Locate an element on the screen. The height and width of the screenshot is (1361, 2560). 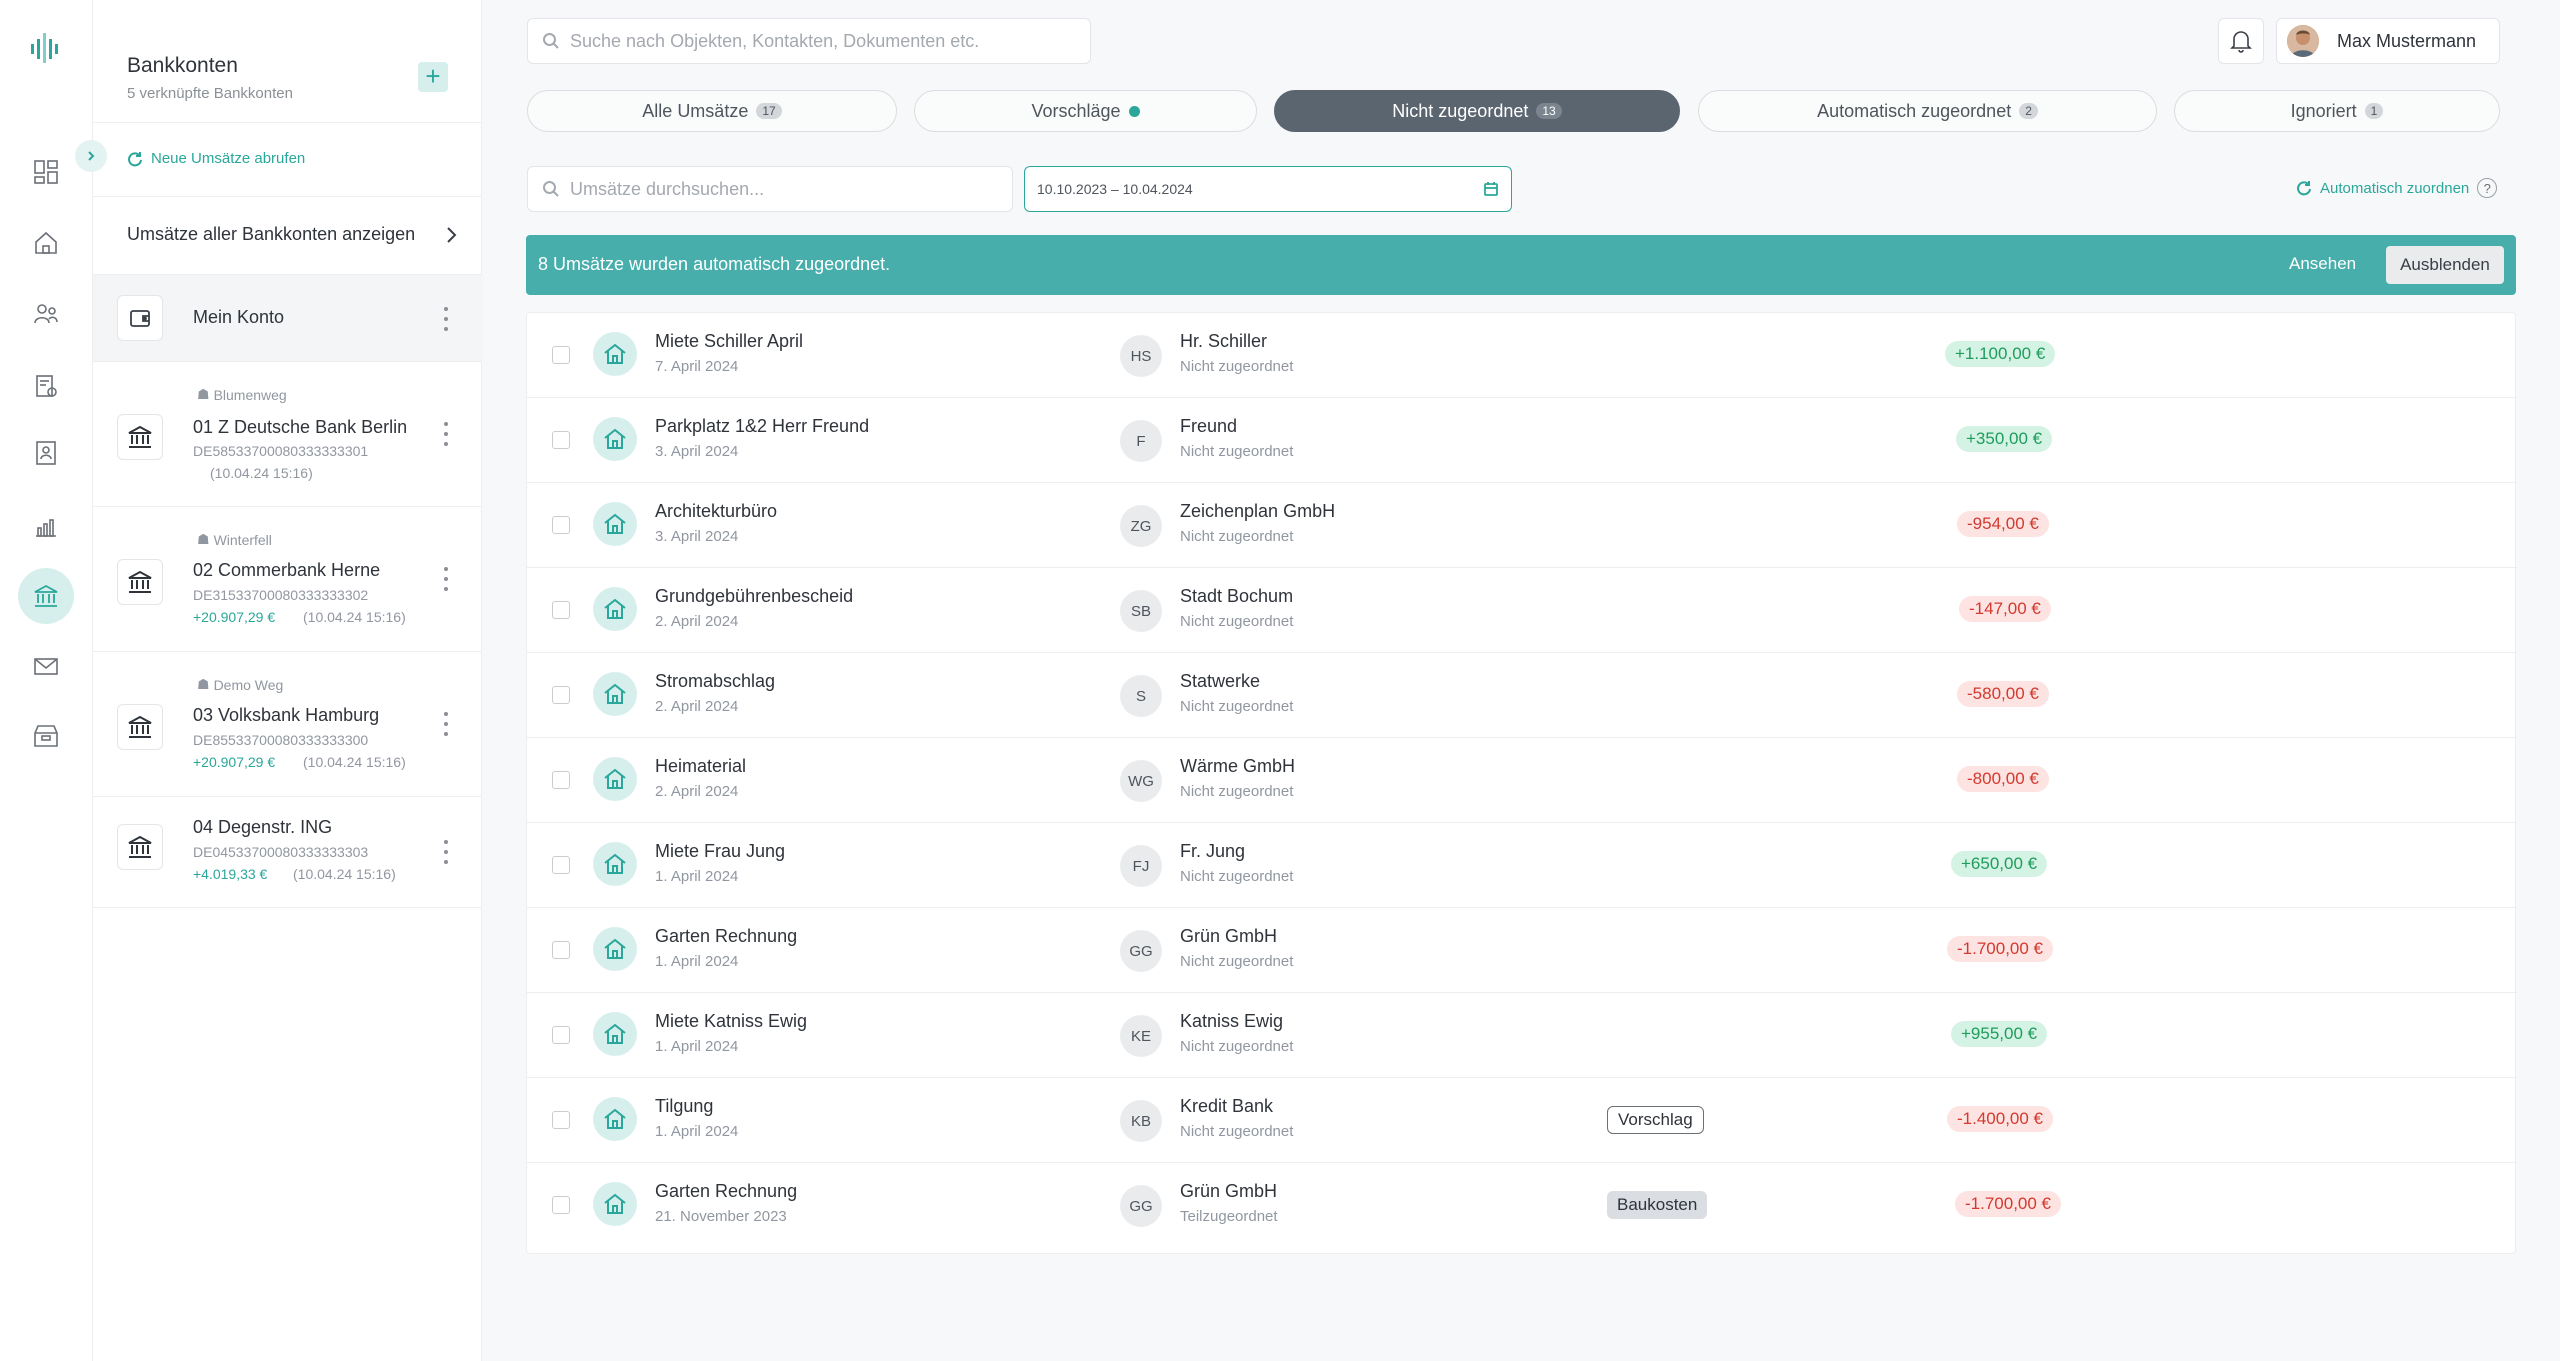
nav-rail is located at coordinates (46, 680).